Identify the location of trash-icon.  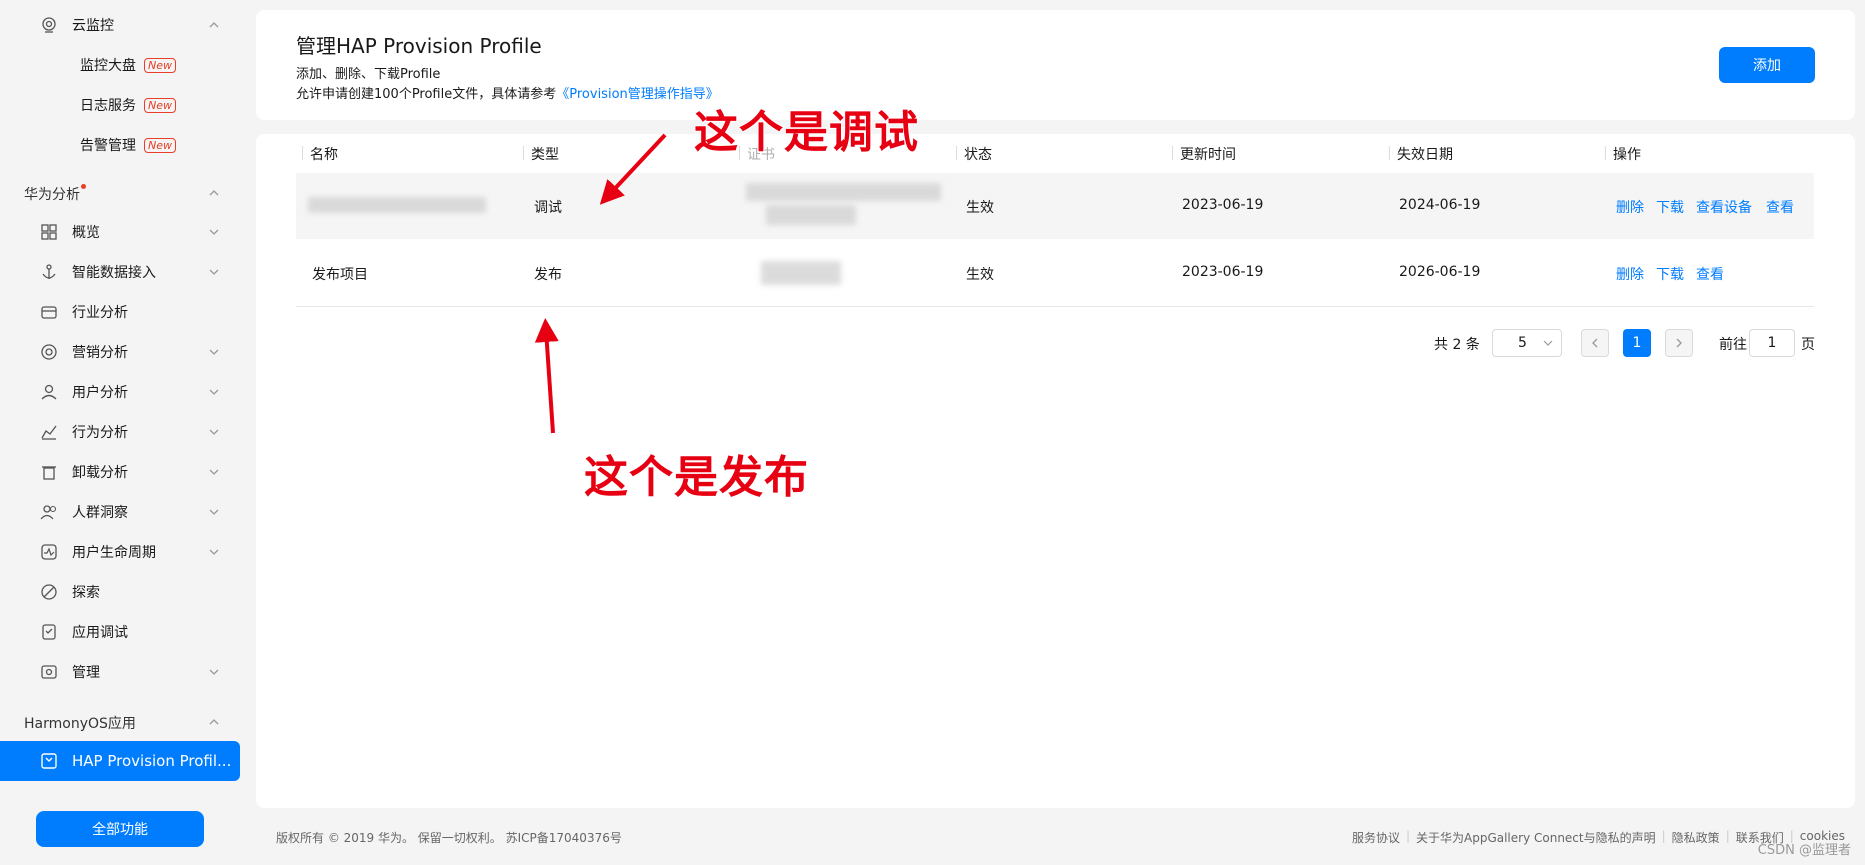
(49, 473).